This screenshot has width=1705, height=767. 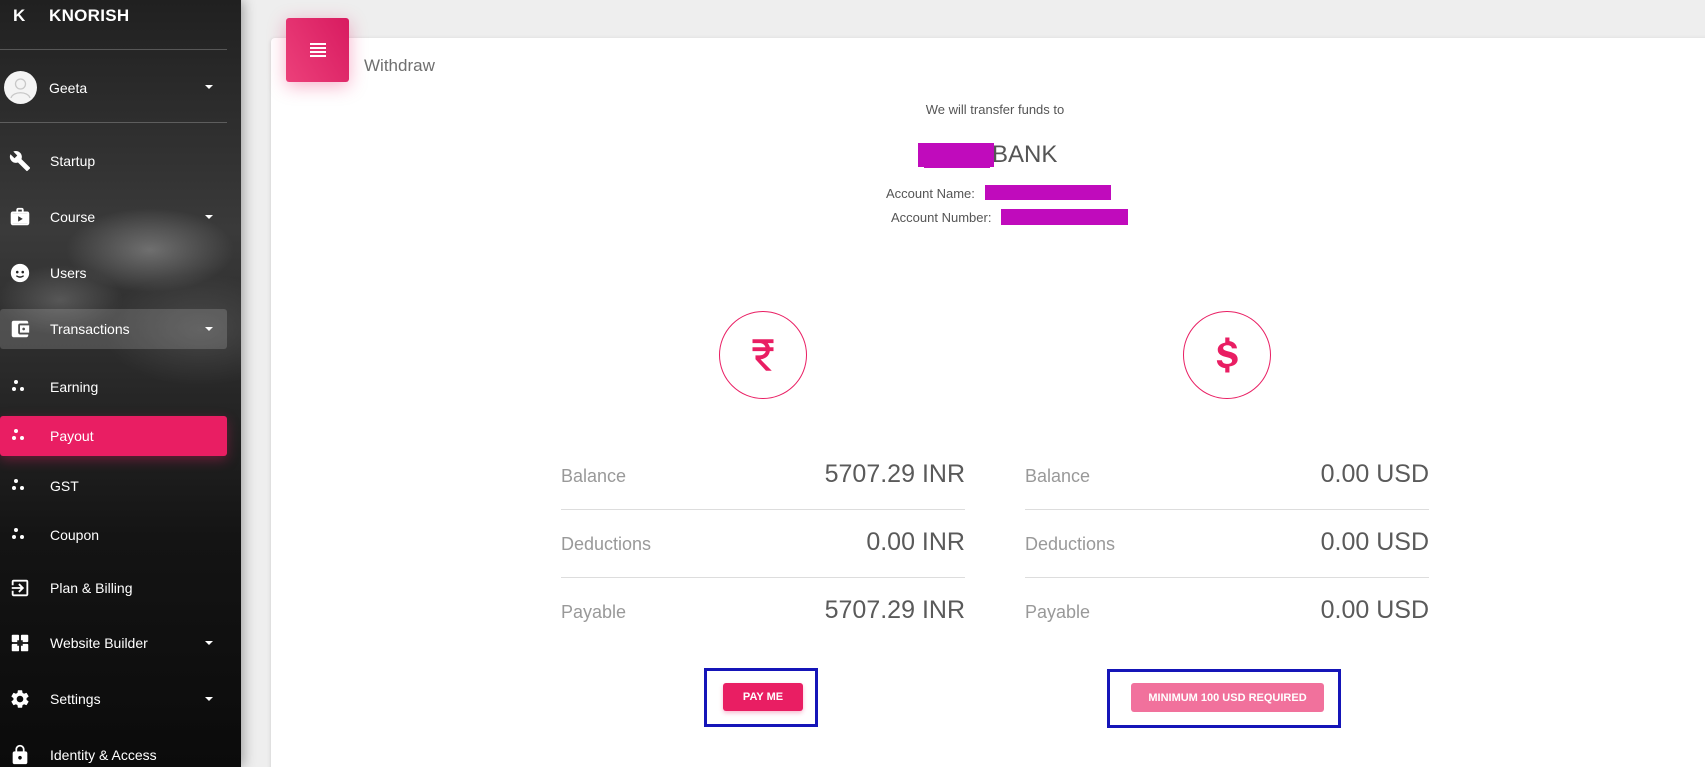 What do you see at coordinates (20, 161) in the screenshot?
I see `wrench-icon` at bounding box center [20, 161].